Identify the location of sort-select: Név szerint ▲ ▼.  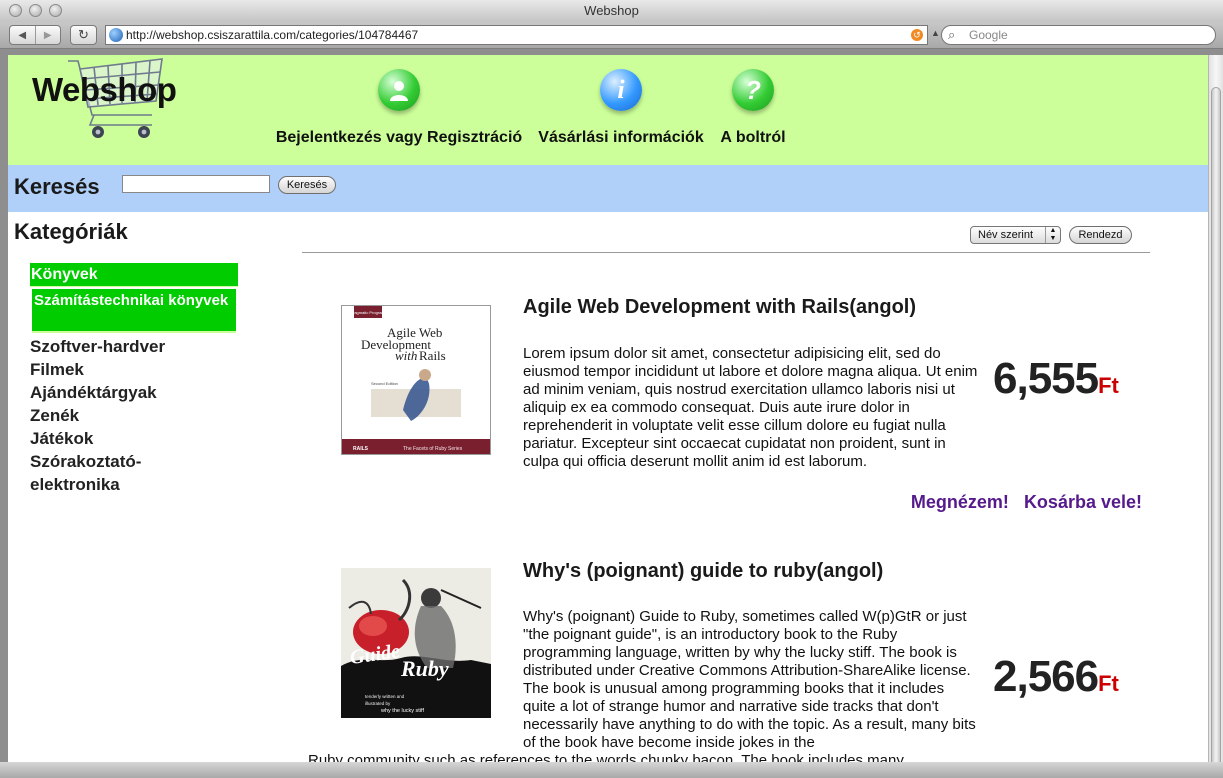
(1015, 235).